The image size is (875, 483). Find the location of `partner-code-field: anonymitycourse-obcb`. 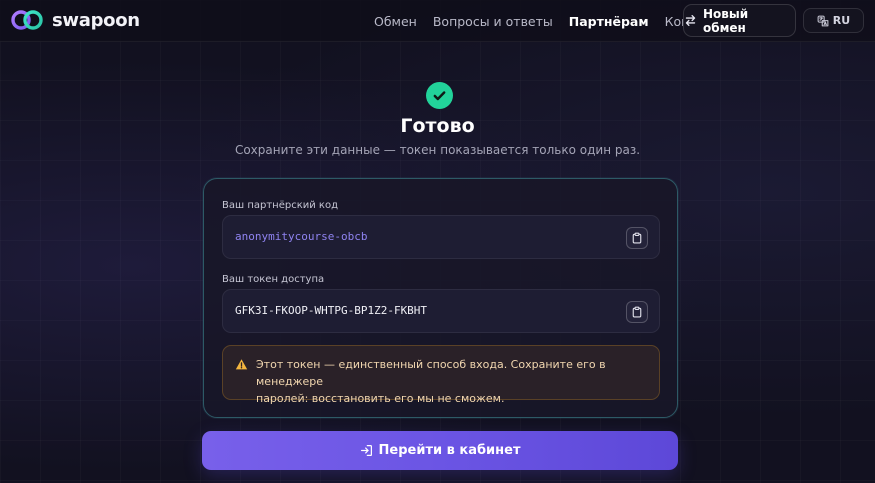

partner-code-field: anonymitycourse-obcb is located at coordinates (441, 237).